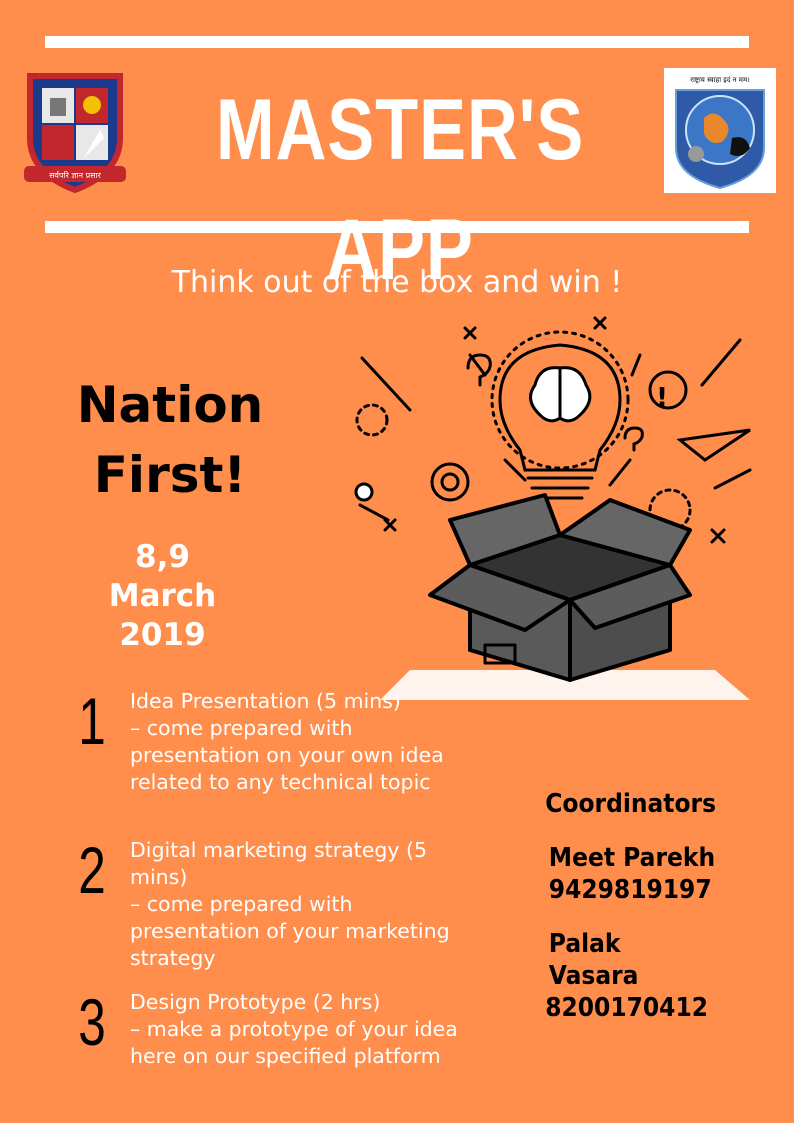  I want to click on open-box-icon, so click(560, 587).